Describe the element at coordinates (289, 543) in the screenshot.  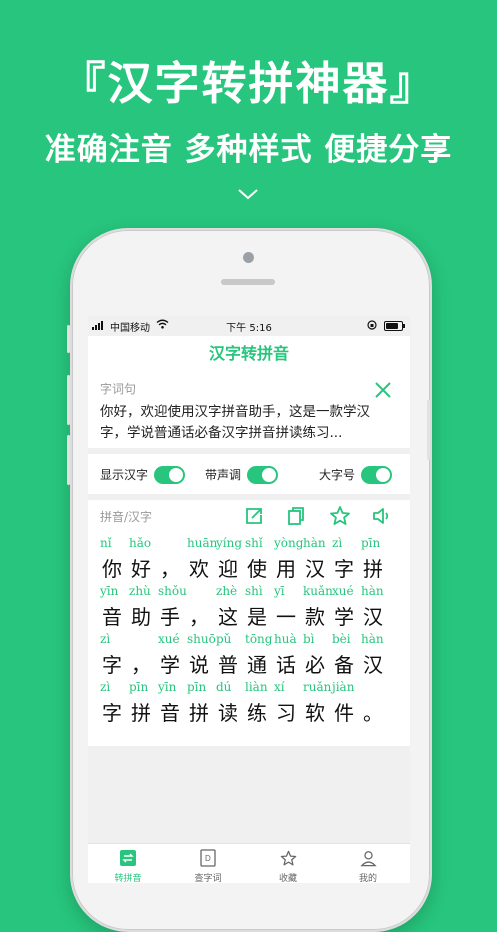
I see `pinyin-syllable: yòng` at that location.